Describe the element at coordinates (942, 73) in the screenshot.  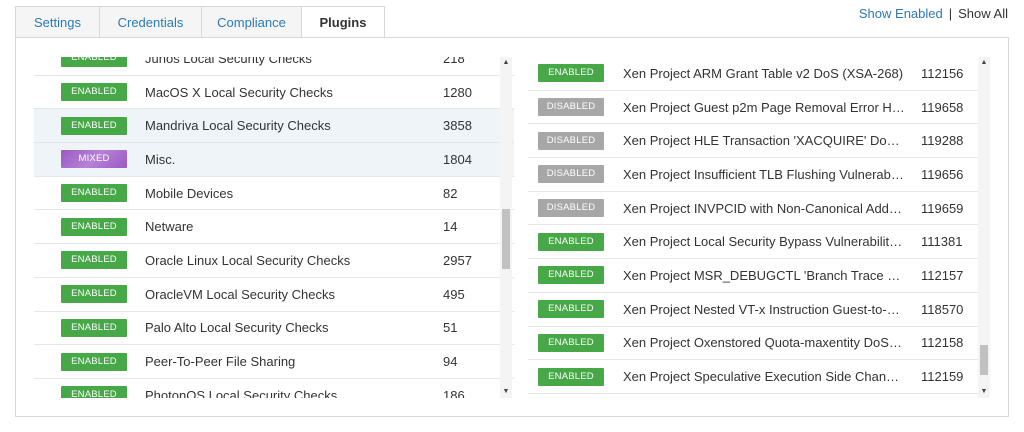
I see `plugin-id: 112156` at that location.